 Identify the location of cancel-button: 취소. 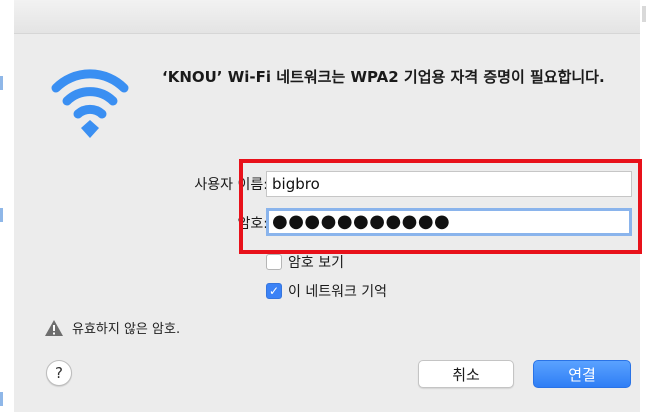
(466, 374).